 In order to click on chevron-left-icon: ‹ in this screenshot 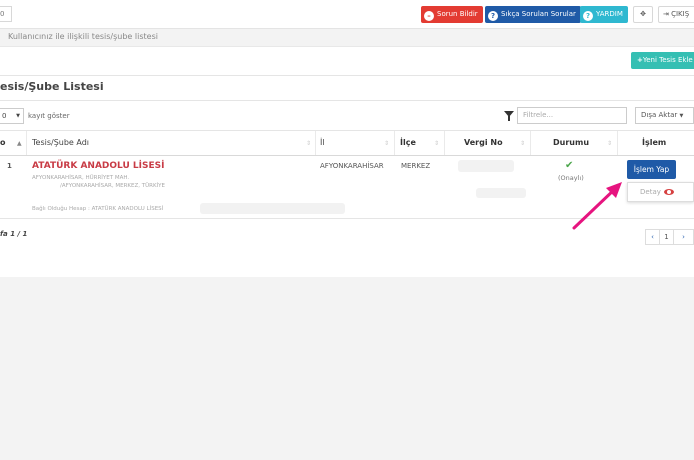, I will do `click(652, 237)`.